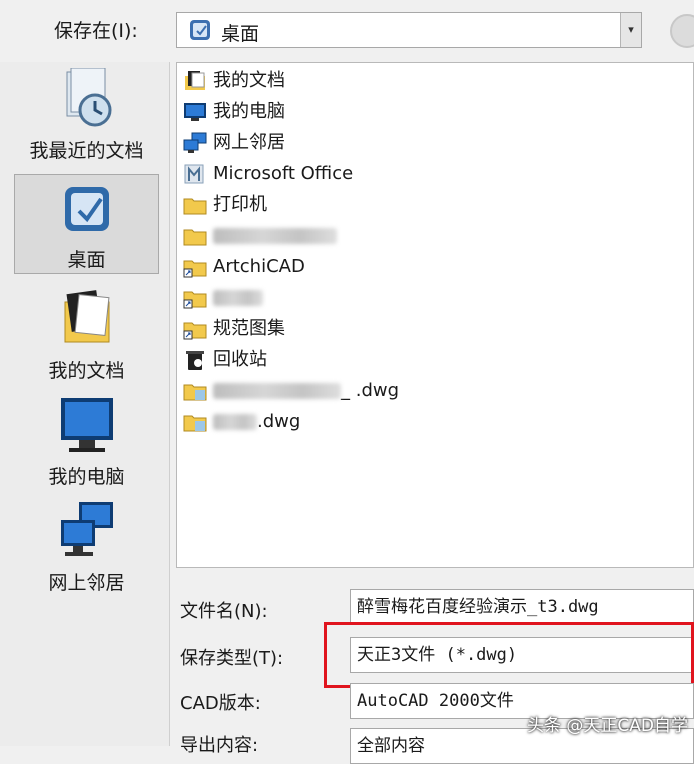 Image resolution: width=694 pixels, height=764 pixels. What do you see at coordinates (86, 583) in the screenshot?
I see `place-label: 网上邻居` at bounding box center [86, 583].